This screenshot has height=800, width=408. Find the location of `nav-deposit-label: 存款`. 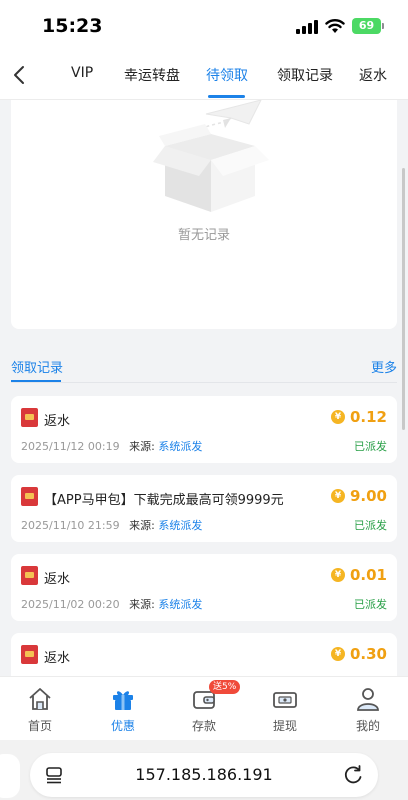

nav-deposit-label: 存款 is located at coordinates (203, 726).